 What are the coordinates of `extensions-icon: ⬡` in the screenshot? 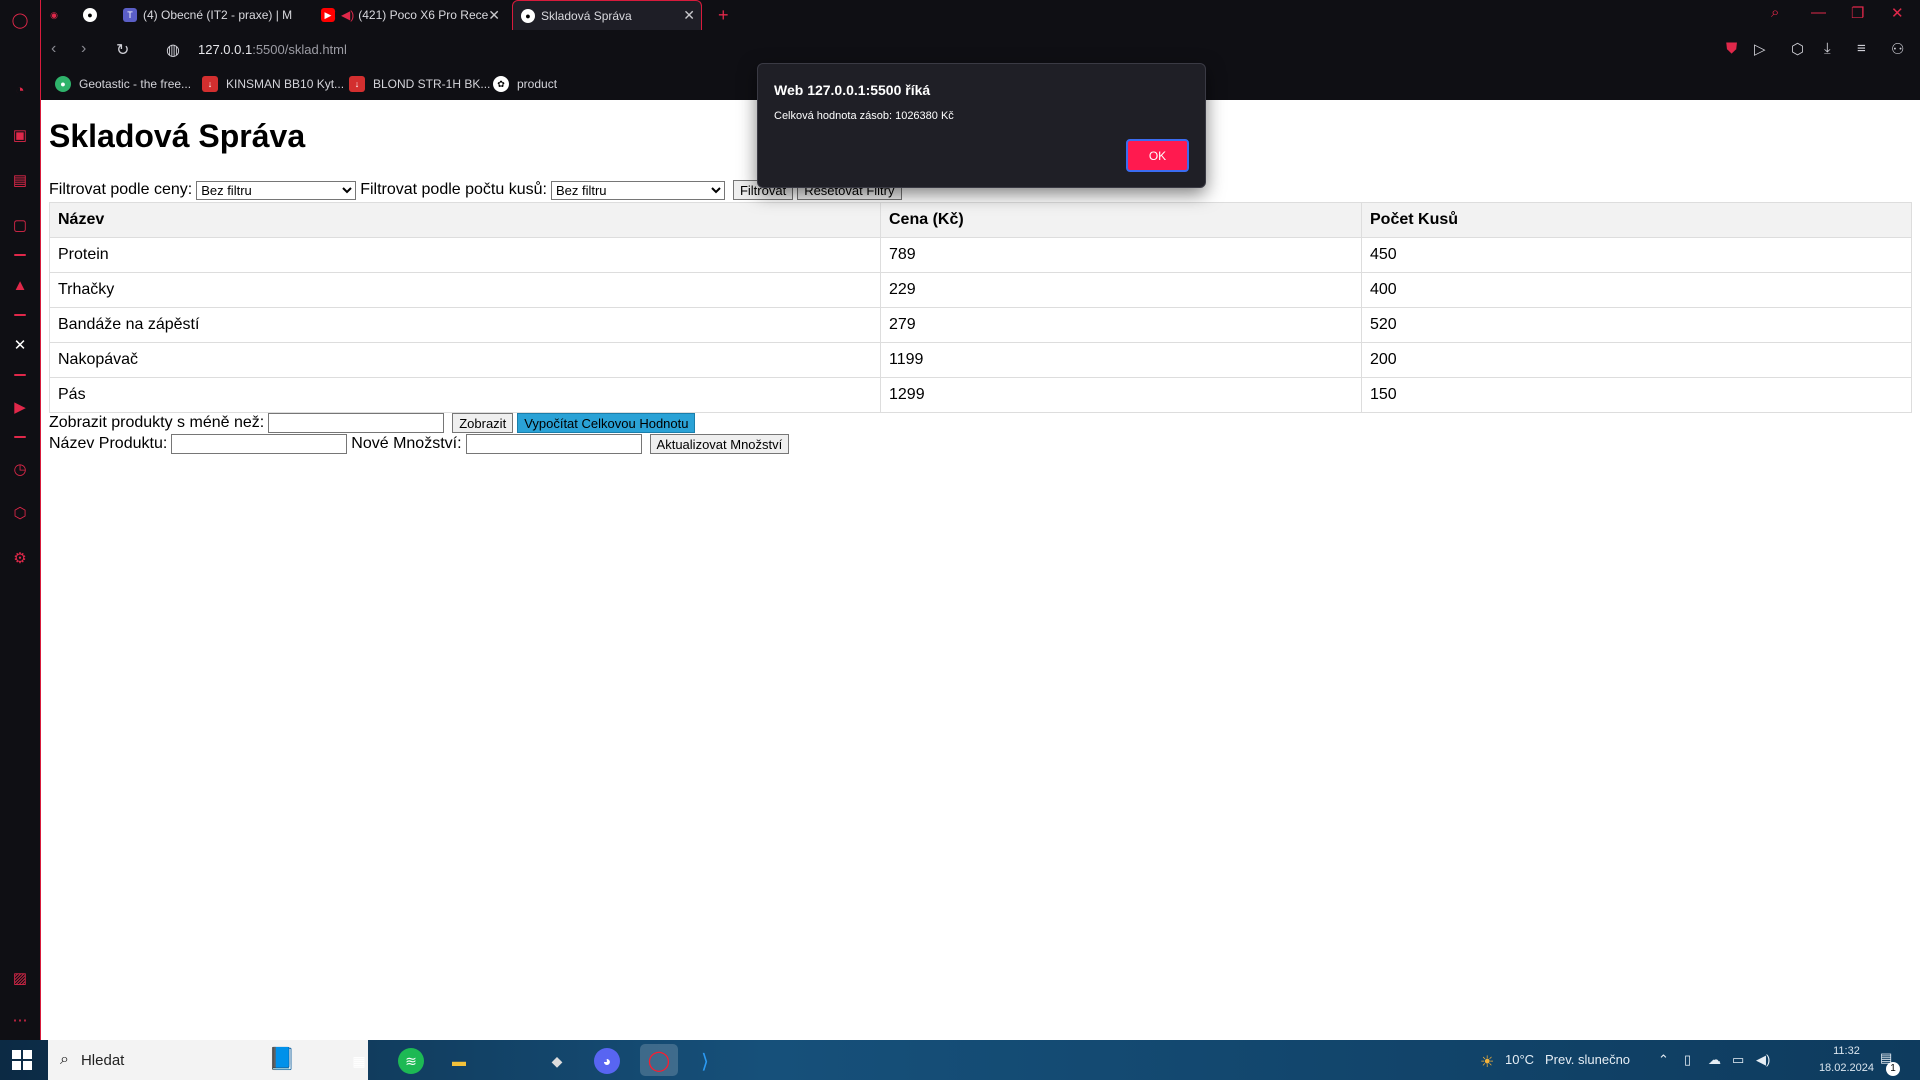 It's located at (20, 513).